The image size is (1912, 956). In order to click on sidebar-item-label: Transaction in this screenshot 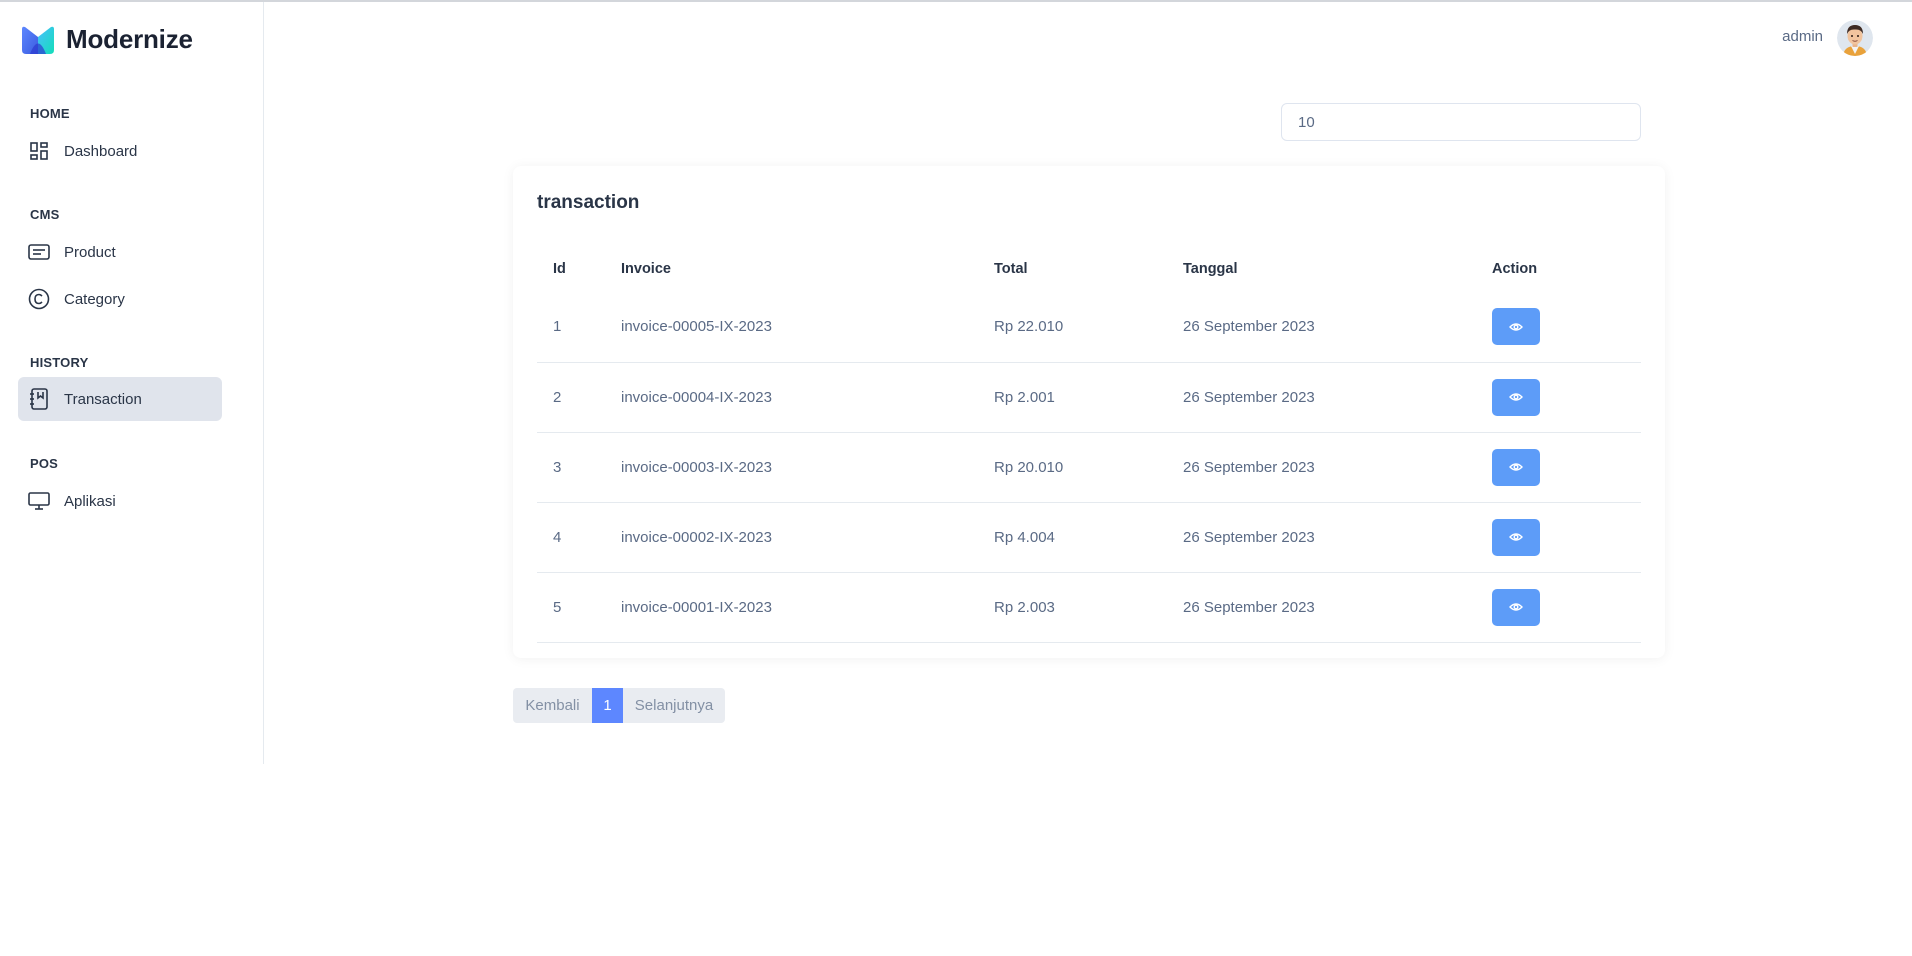, I will do `click(103, 399)`.